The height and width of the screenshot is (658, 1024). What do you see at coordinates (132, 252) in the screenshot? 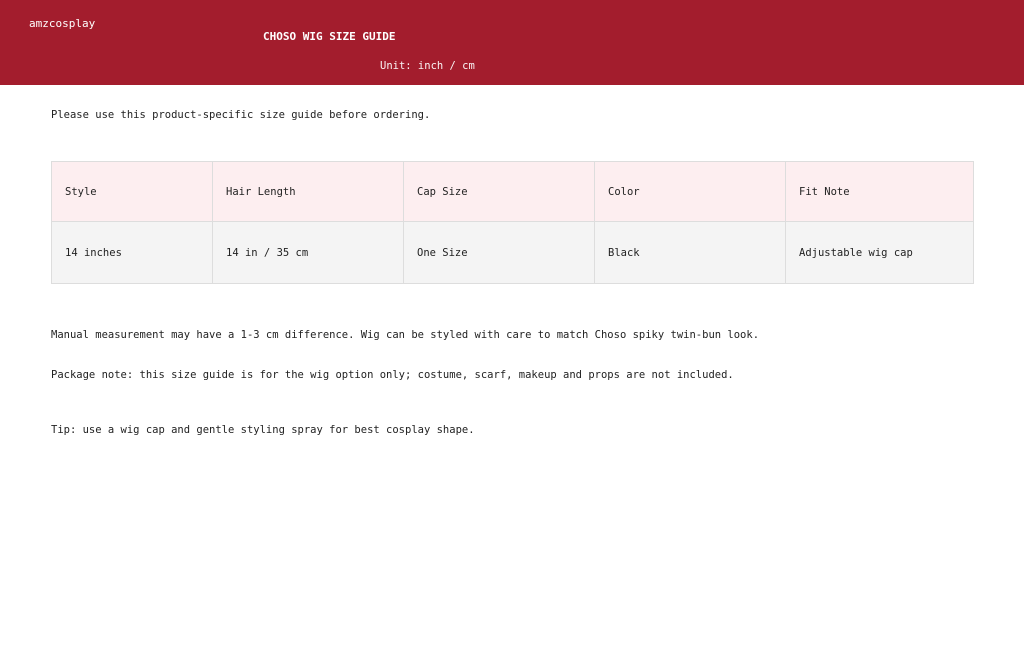
I see `cell-style: 14 inches` at bounding box center [132, 252].